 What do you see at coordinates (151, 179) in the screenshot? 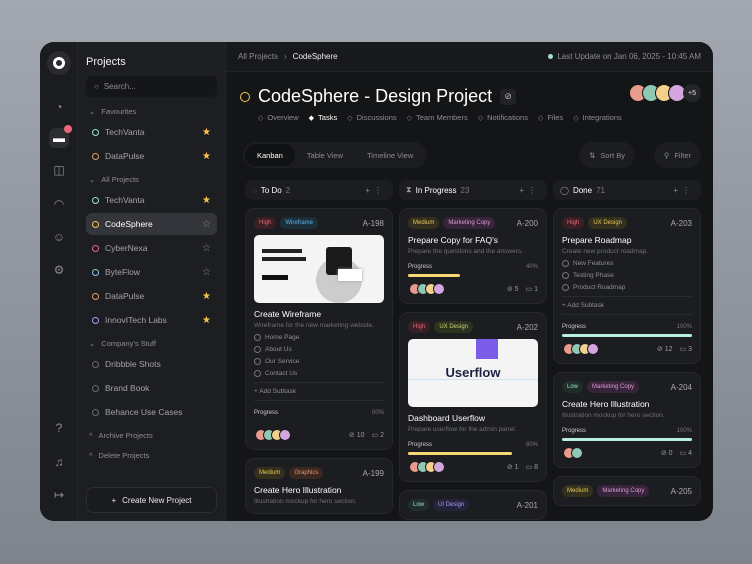
I see `sidebar-section-header: ⌄ All Projects` at bounding box center [151, 179].